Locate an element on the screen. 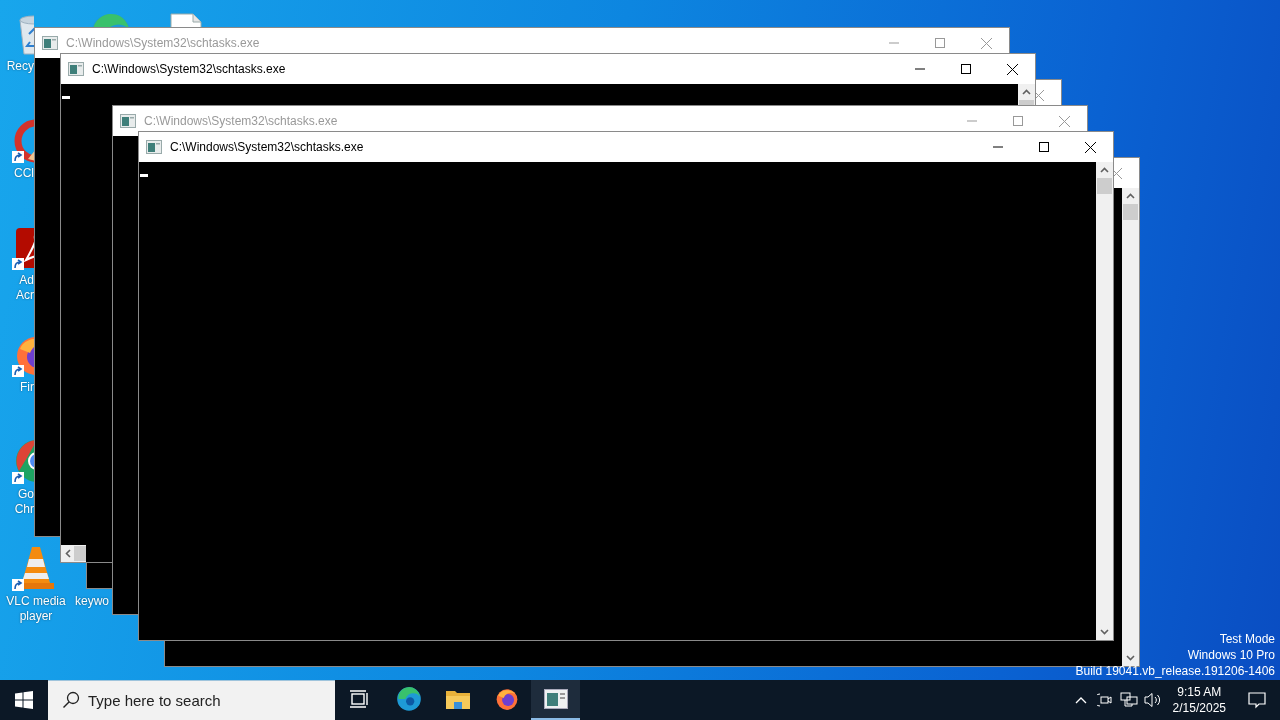 This screenshot has width=1280, height=720. icon-label: keywo is located at coordinates (92, 601).